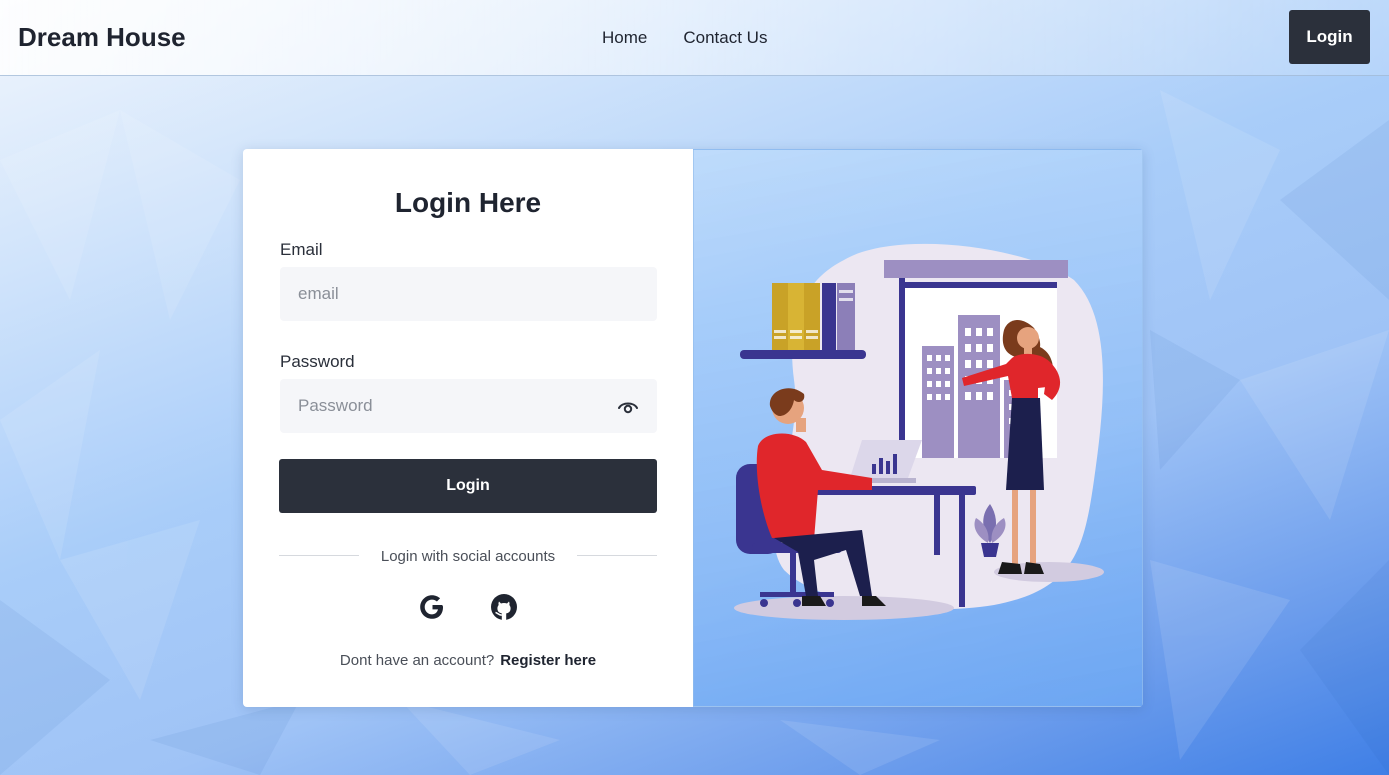 Image resolution: width=1389 pixels, height=775 pixels. What do you see at coordinates (919, 431) in the screenshot?
I see `office-illustration` at bounding box center [919, 431].